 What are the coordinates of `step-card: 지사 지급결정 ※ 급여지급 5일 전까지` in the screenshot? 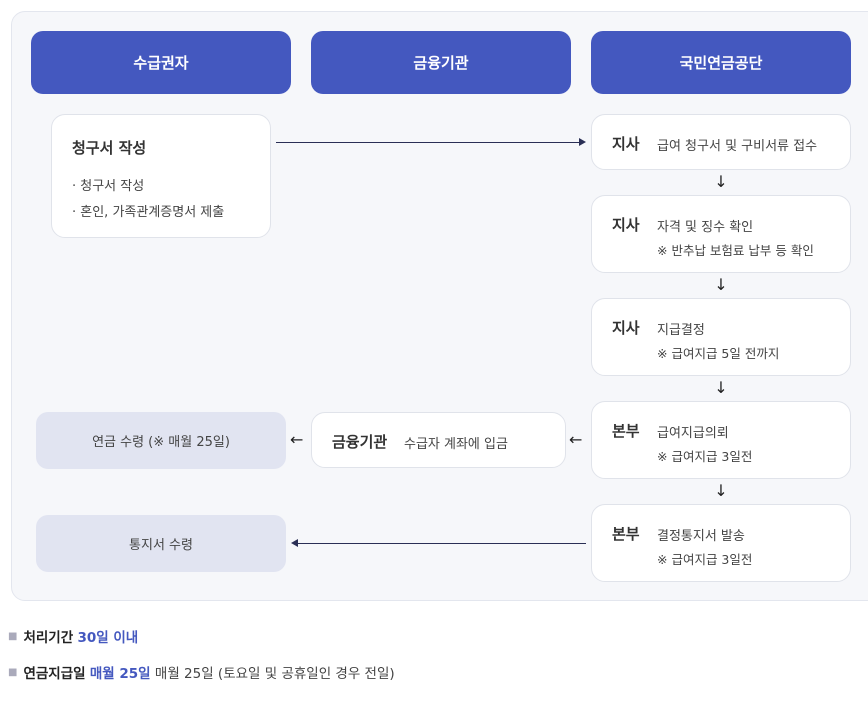 It's located at (721, 337).